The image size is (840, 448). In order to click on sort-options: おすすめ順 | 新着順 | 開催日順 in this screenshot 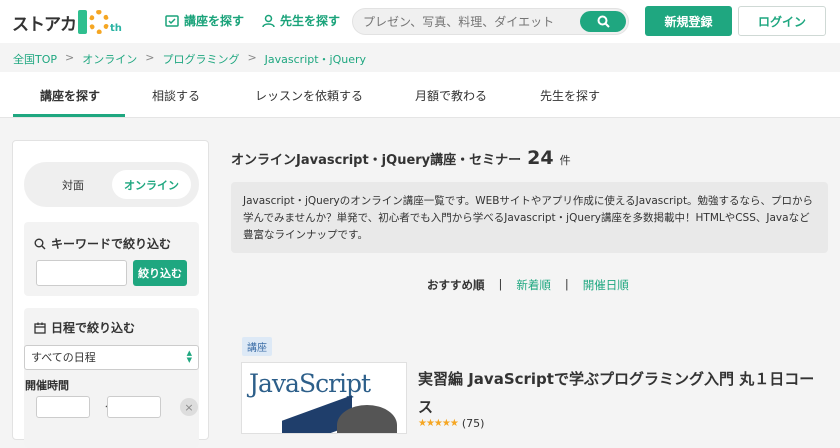, I will do `click(528, 285)`.